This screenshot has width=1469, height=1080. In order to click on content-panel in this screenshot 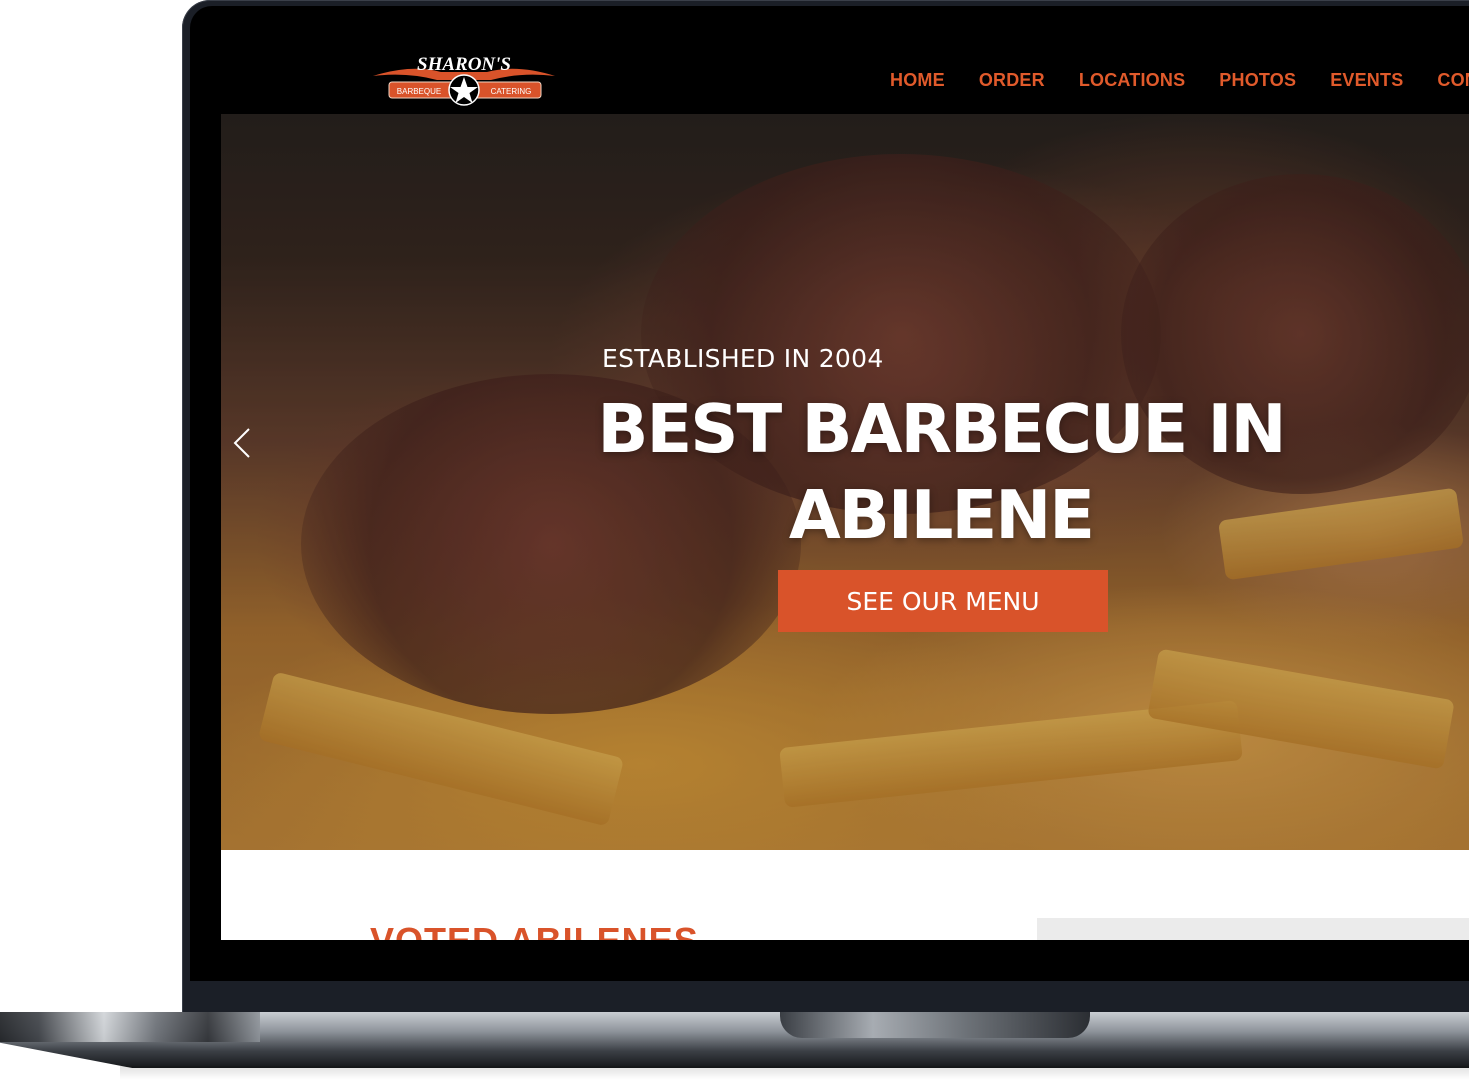, I will do `click(1253, 929)`.